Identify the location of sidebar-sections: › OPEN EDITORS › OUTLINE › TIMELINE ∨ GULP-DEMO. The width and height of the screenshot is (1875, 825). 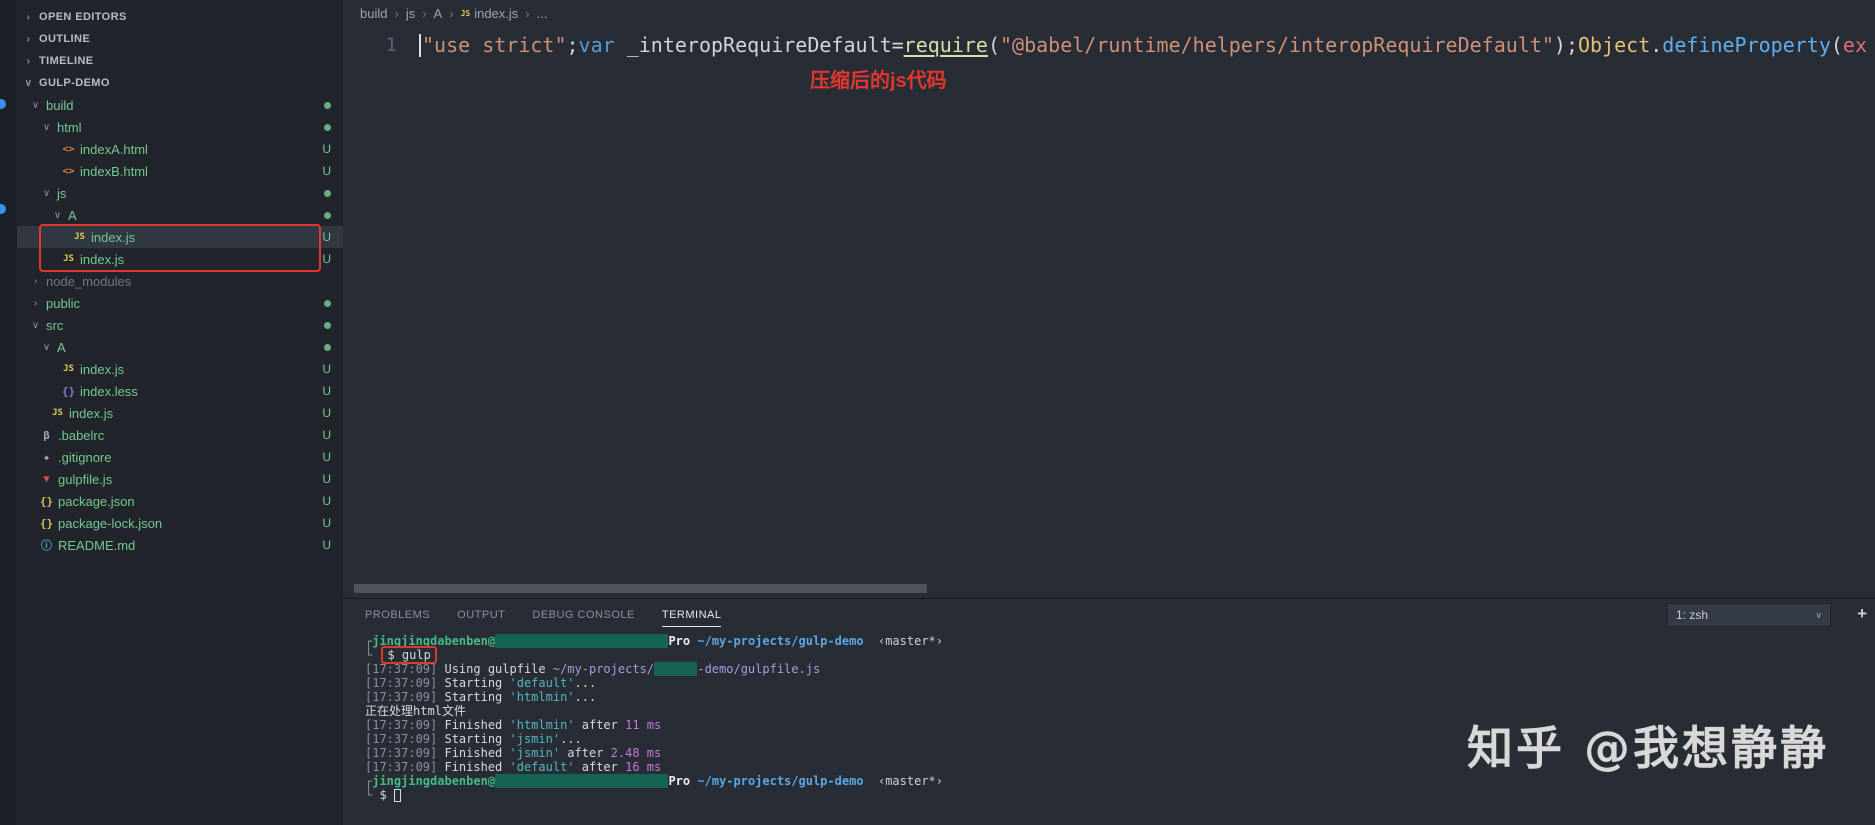
(180, 50).